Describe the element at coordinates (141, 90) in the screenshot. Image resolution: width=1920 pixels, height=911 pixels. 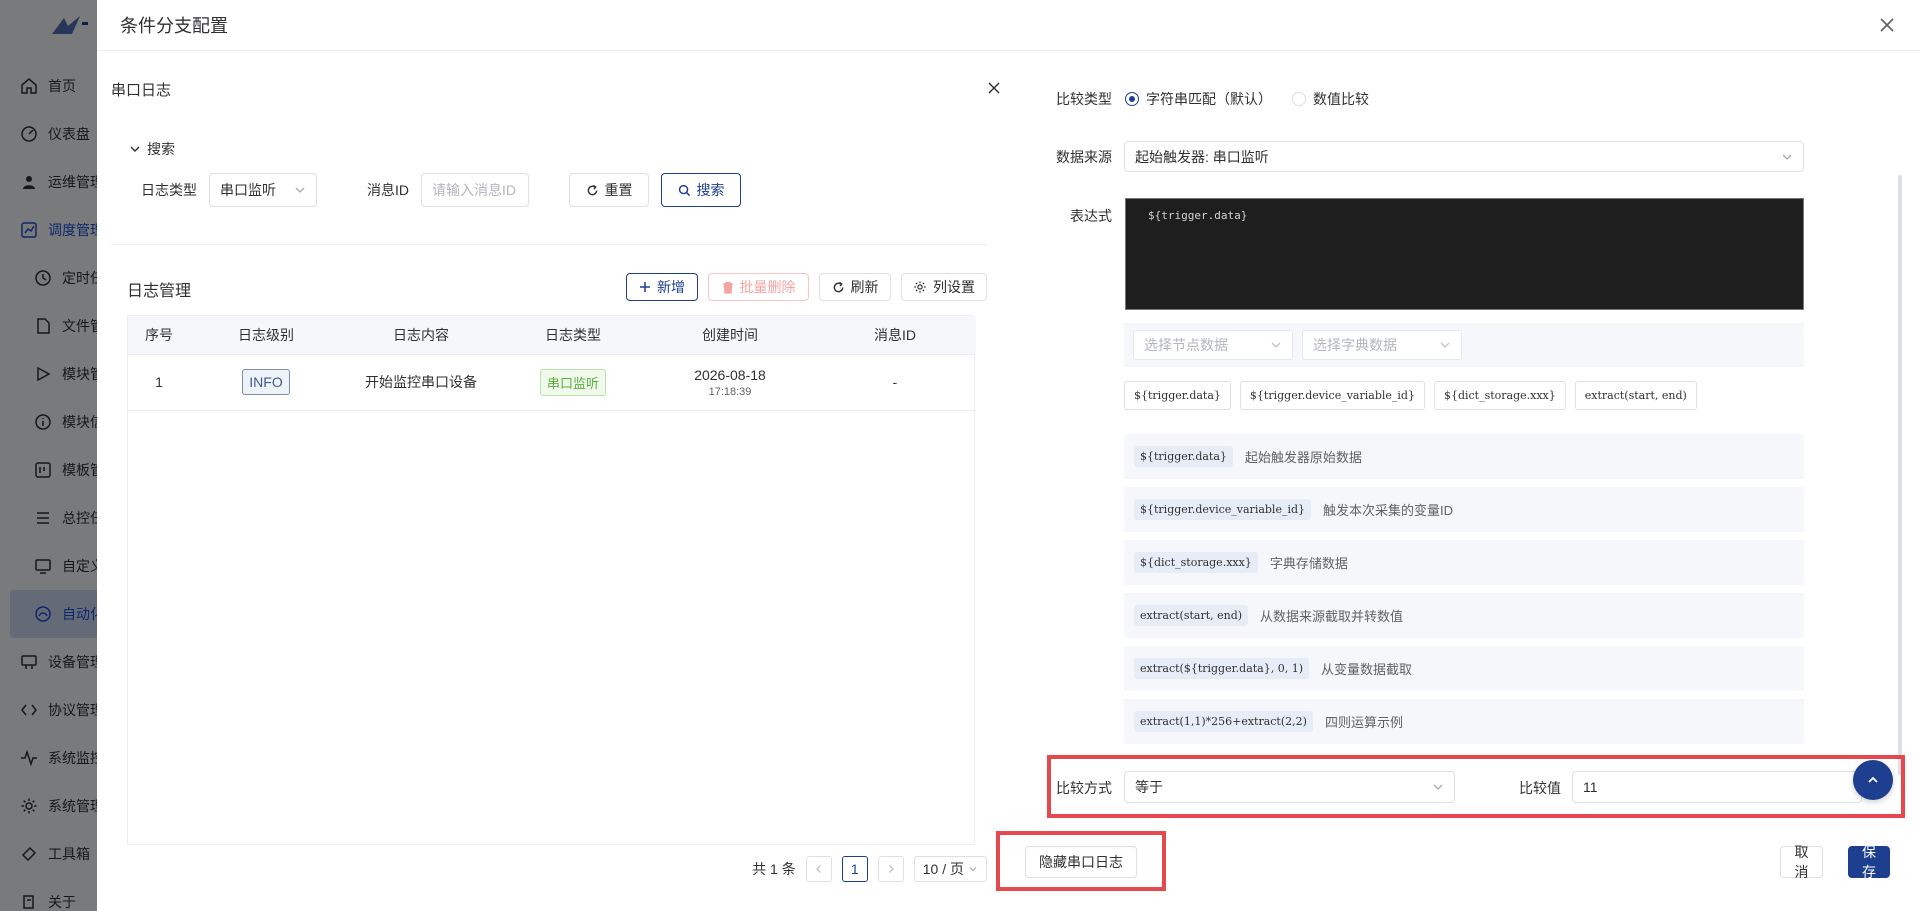
I see `serial-log-title: 串口日志` at that location.